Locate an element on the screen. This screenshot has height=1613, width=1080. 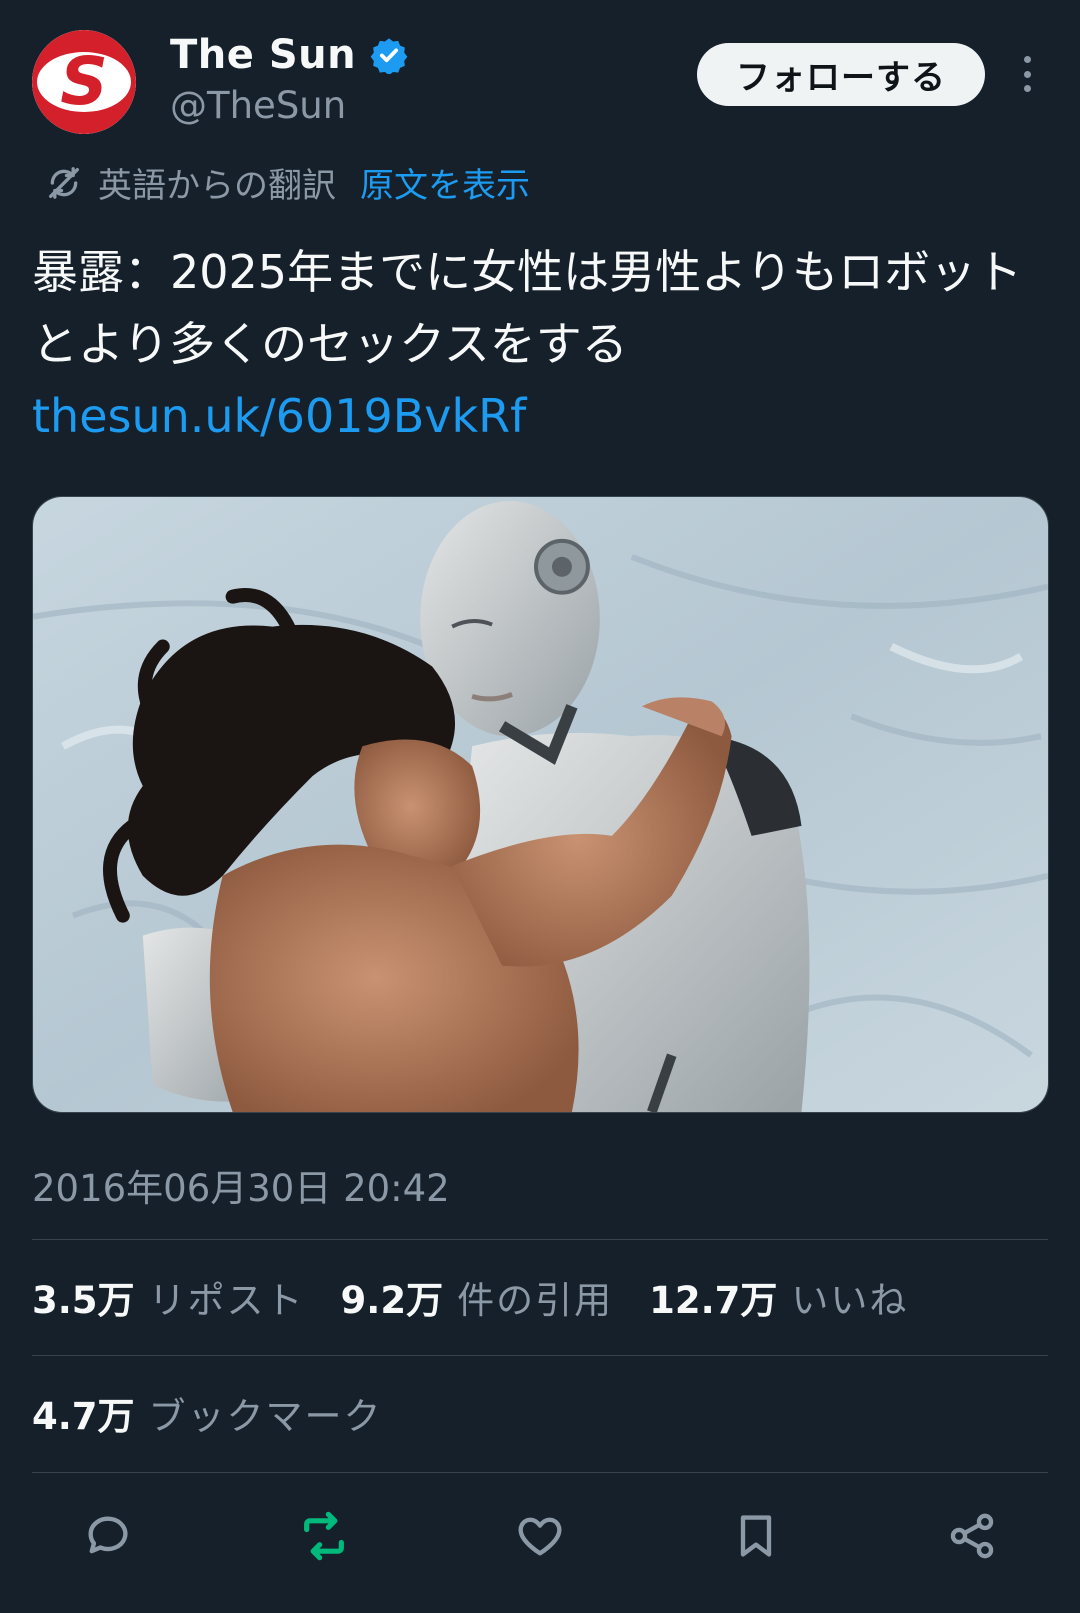
engagement-stats: 3.5万 リポスト 9.2万 件の引用 12.7万 いいね is located at coordinates (488, 1297).